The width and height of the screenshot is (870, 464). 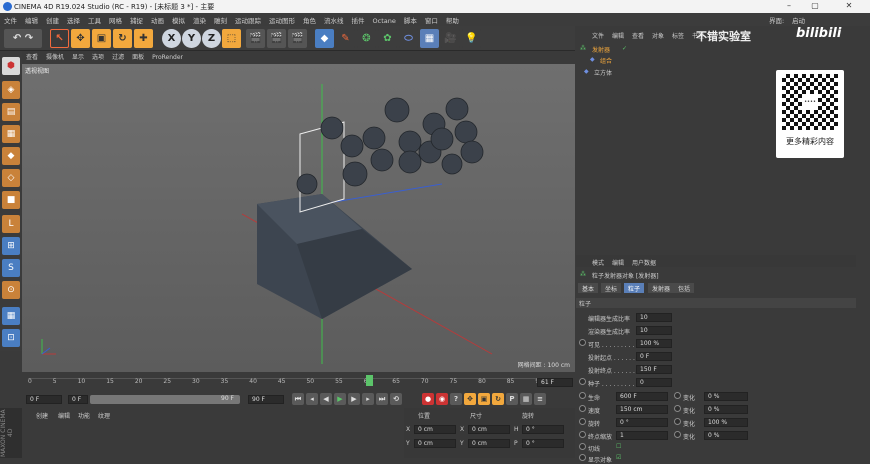 What do you see at coordinates (470, 399) in the screenshot?
I see `key-position-icon: ✥` at bounding box center [470, 399].